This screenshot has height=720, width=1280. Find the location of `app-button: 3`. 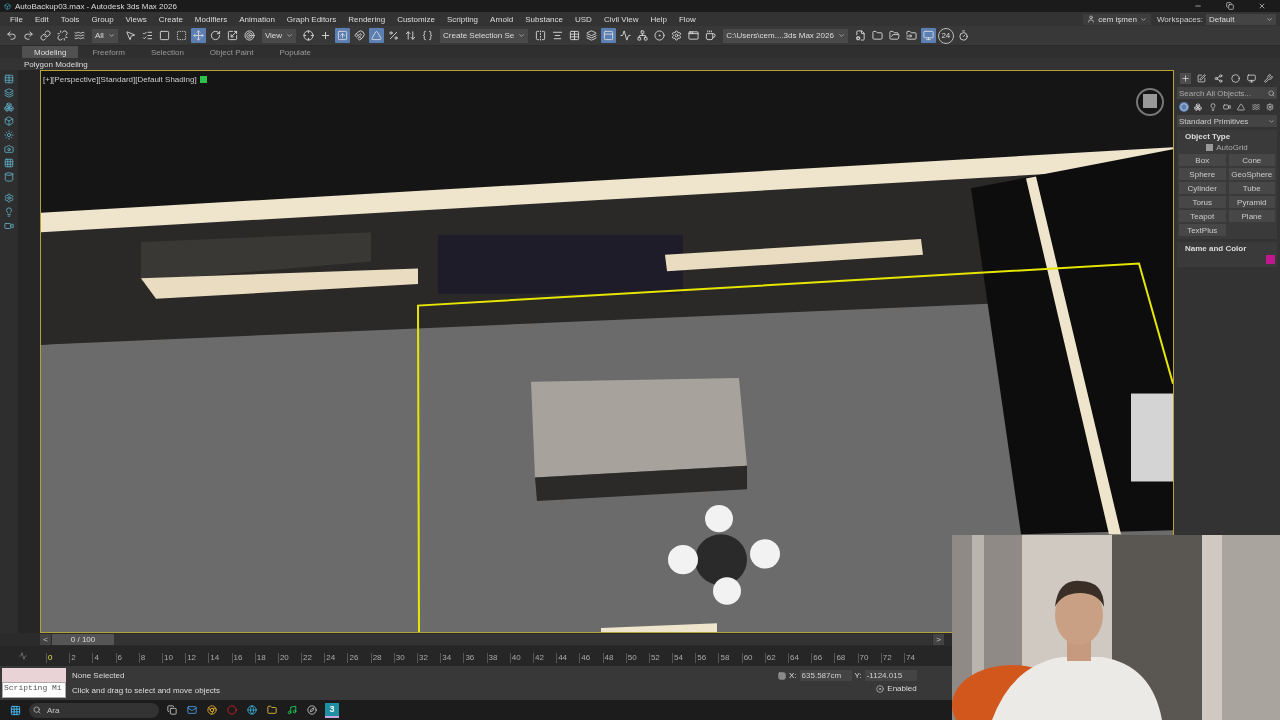

app-button: 3 is located at coordinates (332, 710).